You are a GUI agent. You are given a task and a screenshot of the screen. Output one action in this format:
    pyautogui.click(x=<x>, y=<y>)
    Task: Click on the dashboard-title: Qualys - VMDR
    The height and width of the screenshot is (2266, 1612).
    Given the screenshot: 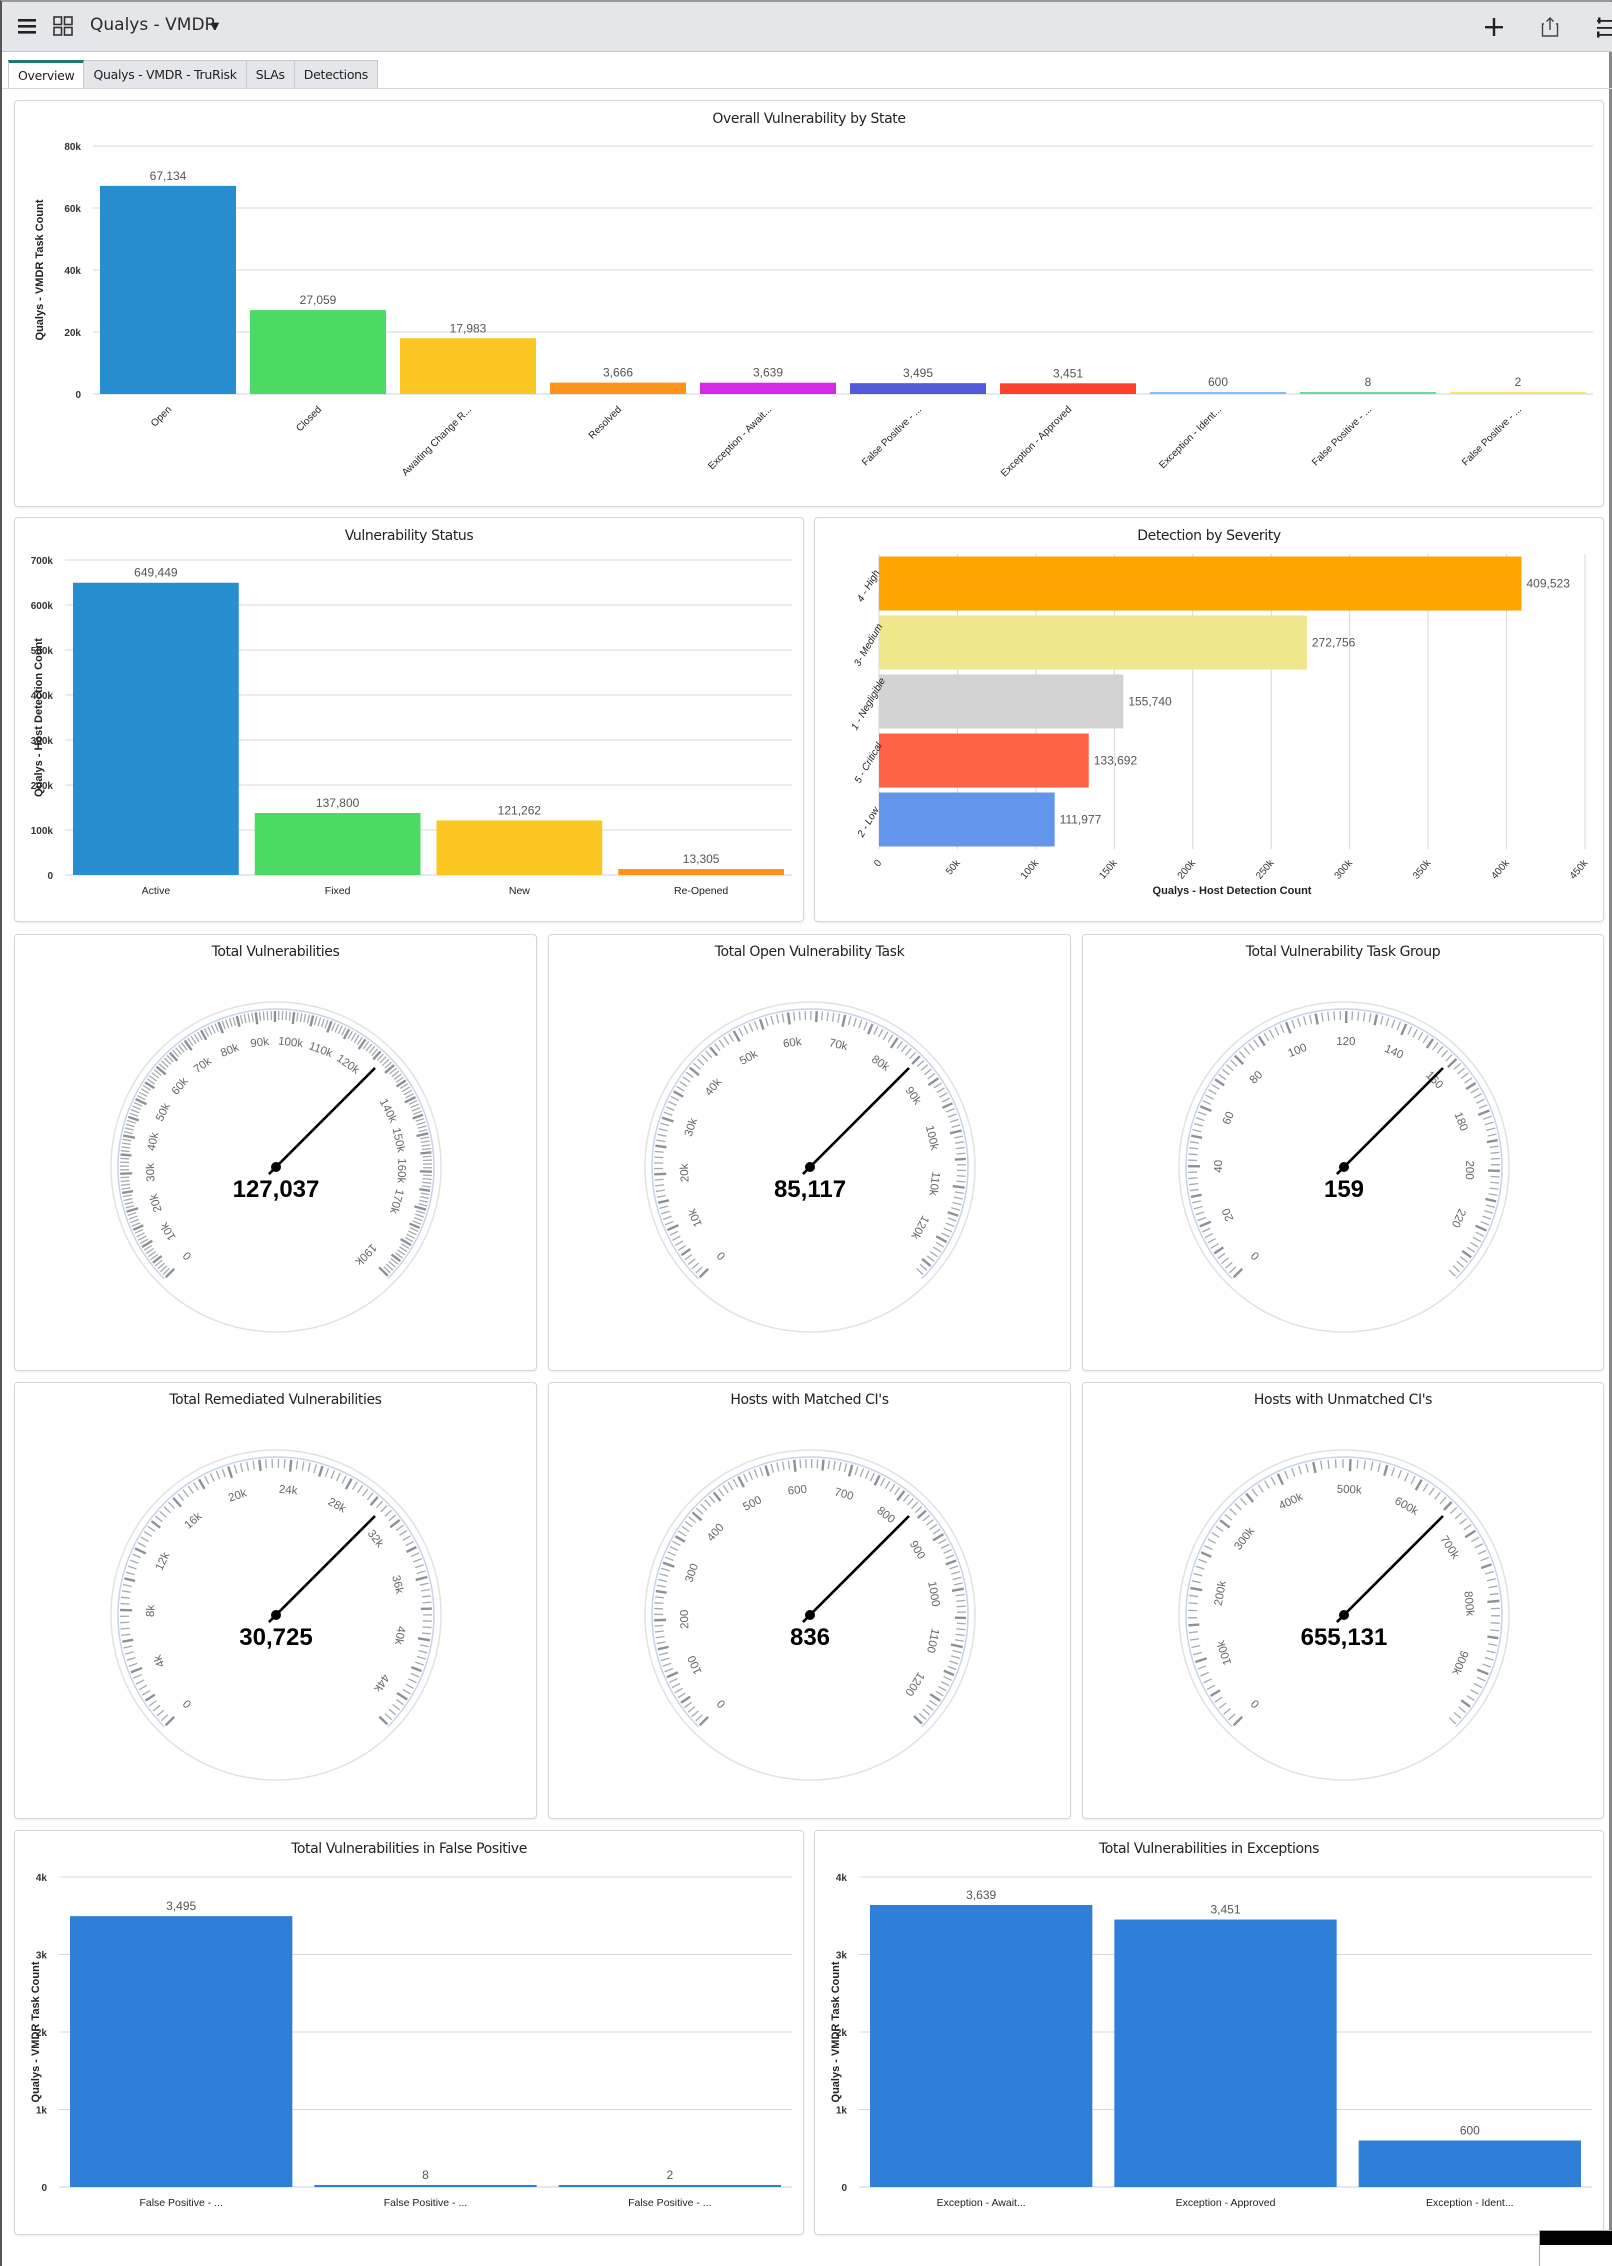 What is the action you would take?
    pyautogui.click(x=153, y=25)
    